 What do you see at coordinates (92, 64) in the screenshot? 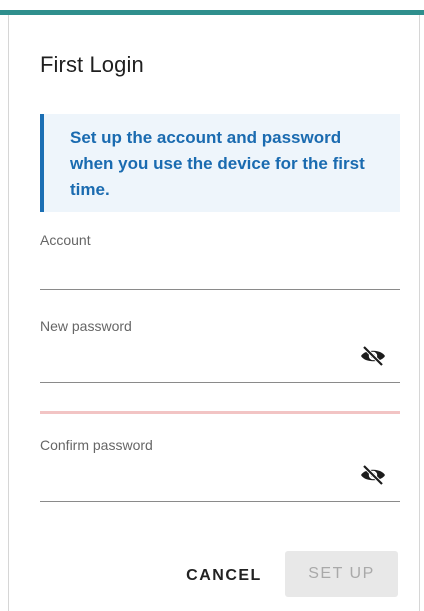
I see `dialog-title: First Login` at bounding box center [92, 64].